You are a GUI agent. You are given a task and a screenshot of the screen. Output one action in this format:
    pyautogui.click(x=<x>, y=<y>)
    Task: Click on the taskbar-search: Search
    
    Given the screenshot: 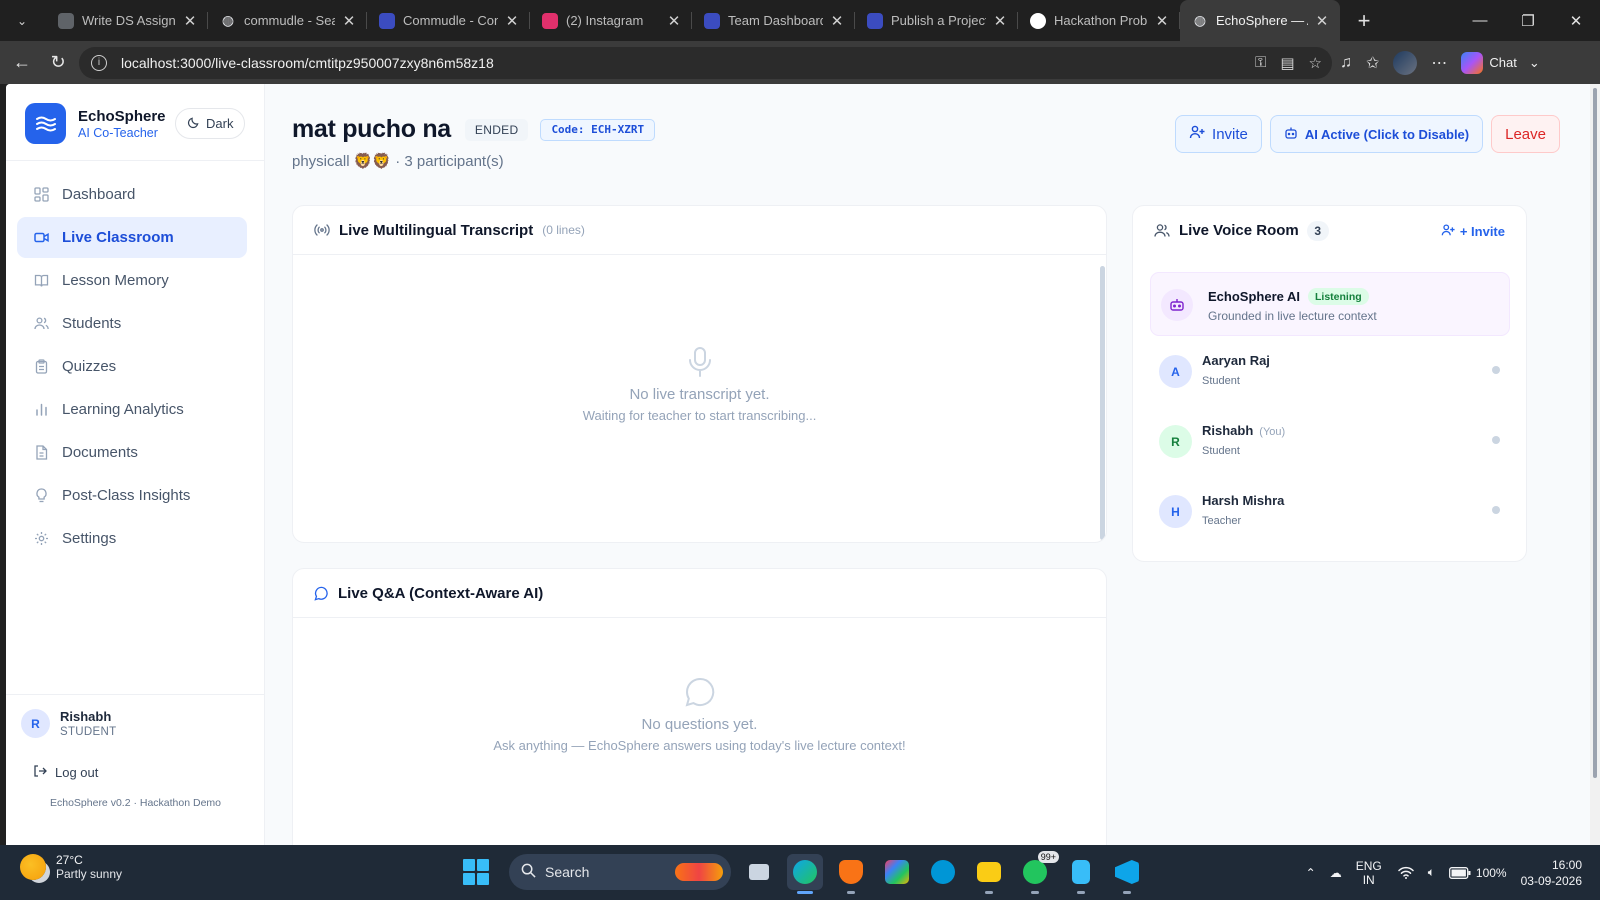 What is the action you would take?
    pyautogui.click(x=620, y=872)
    